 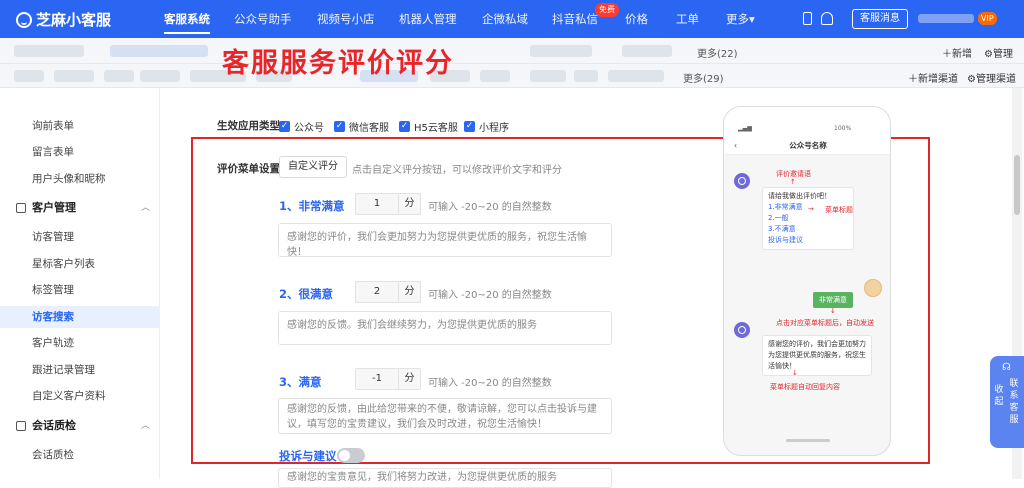 What do you see at coordinates (80, 455) in the screenshot?
I see `sidebar-item-quality: 会话质检` at bounding box center [80, 455].